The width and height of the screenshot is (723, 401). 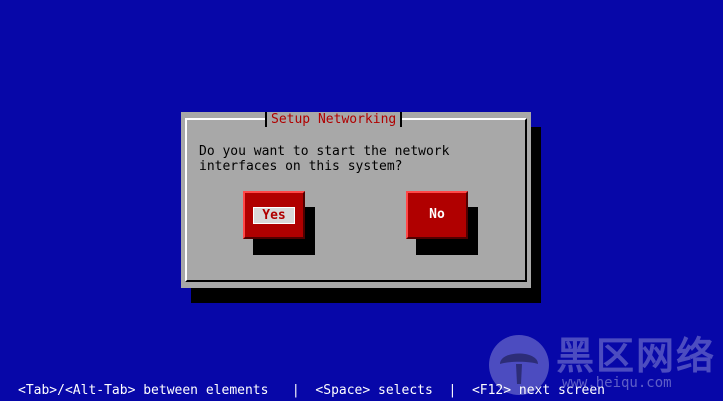 I want to click on message-line-2: interfaces on this system?, so click(x=301, y=166).